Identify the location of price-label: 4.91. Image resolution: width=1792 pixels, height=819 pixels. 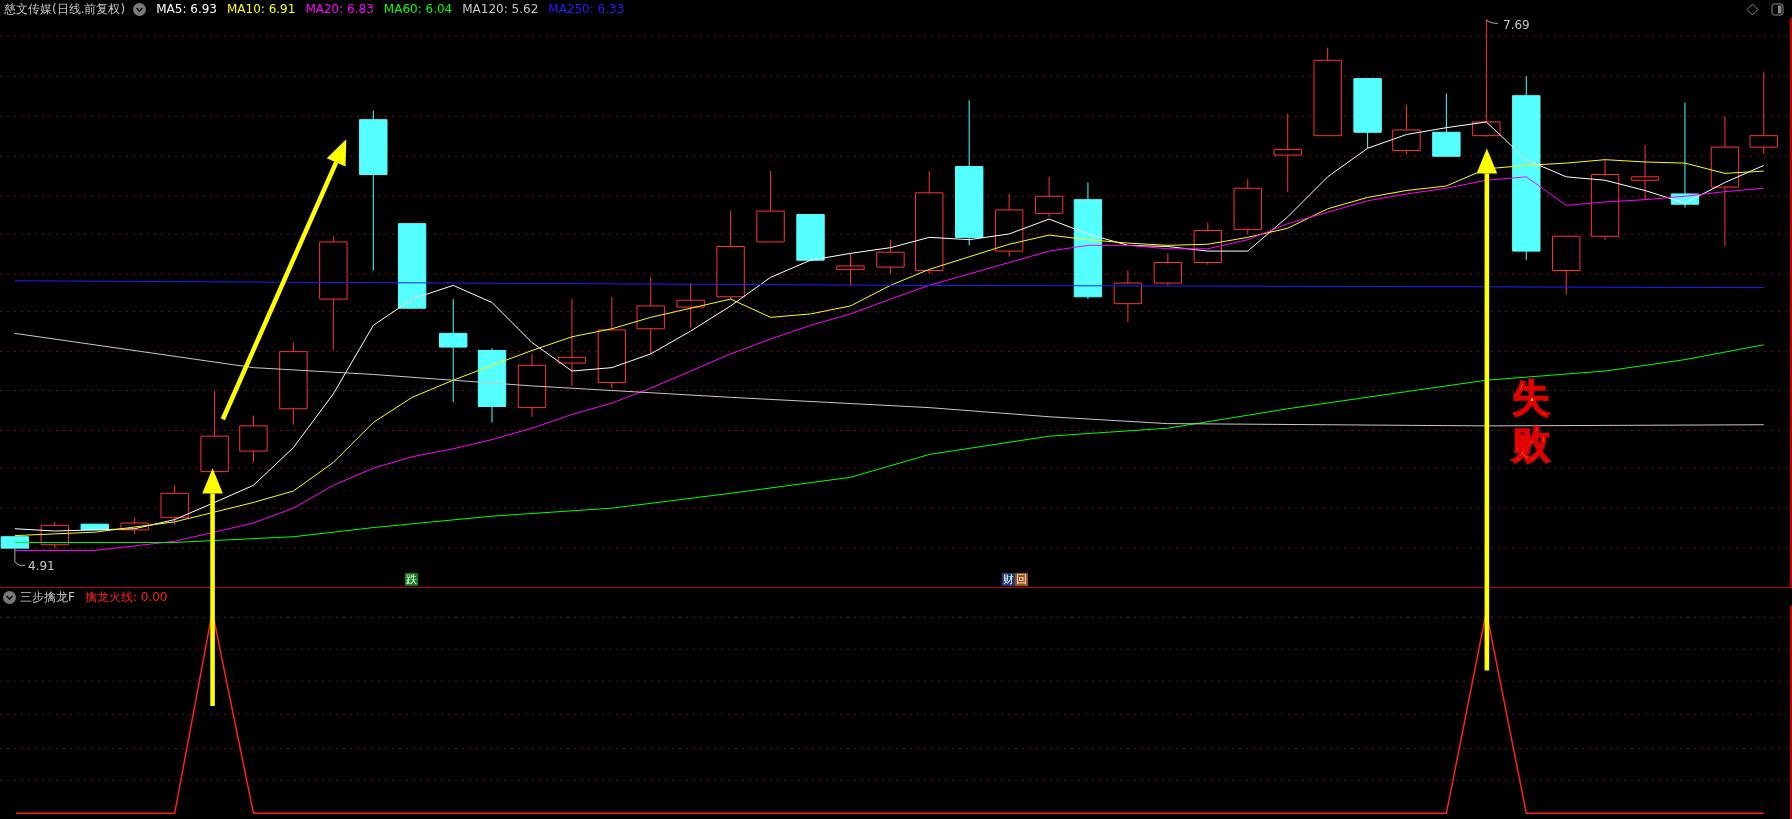
(41, 566).